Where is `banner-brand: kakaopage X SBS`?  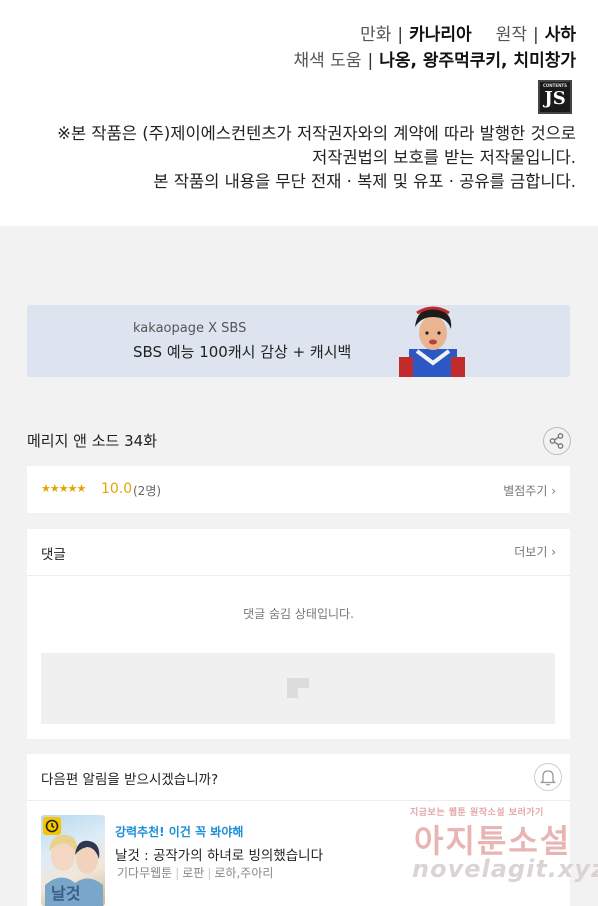 banner-brand: kakaopage X SBS is located at coordinates (190, 328).